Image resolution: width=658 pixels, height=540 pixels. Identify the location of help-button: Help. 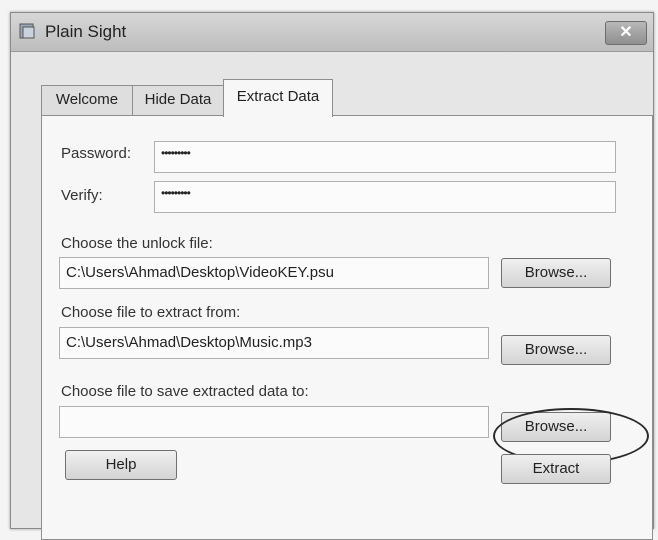
(121, 465).